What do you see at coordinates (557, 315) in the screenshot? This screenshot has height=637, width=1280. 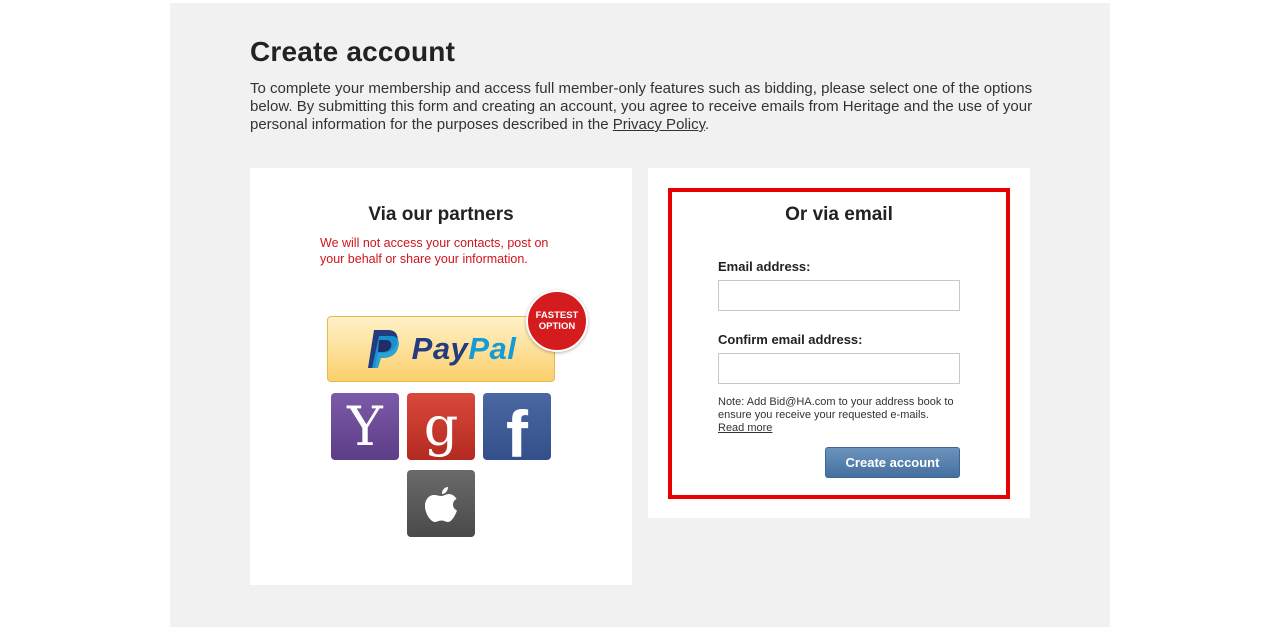 I see `badge-line-1: FASTEST` at bounding box center [557, 315].